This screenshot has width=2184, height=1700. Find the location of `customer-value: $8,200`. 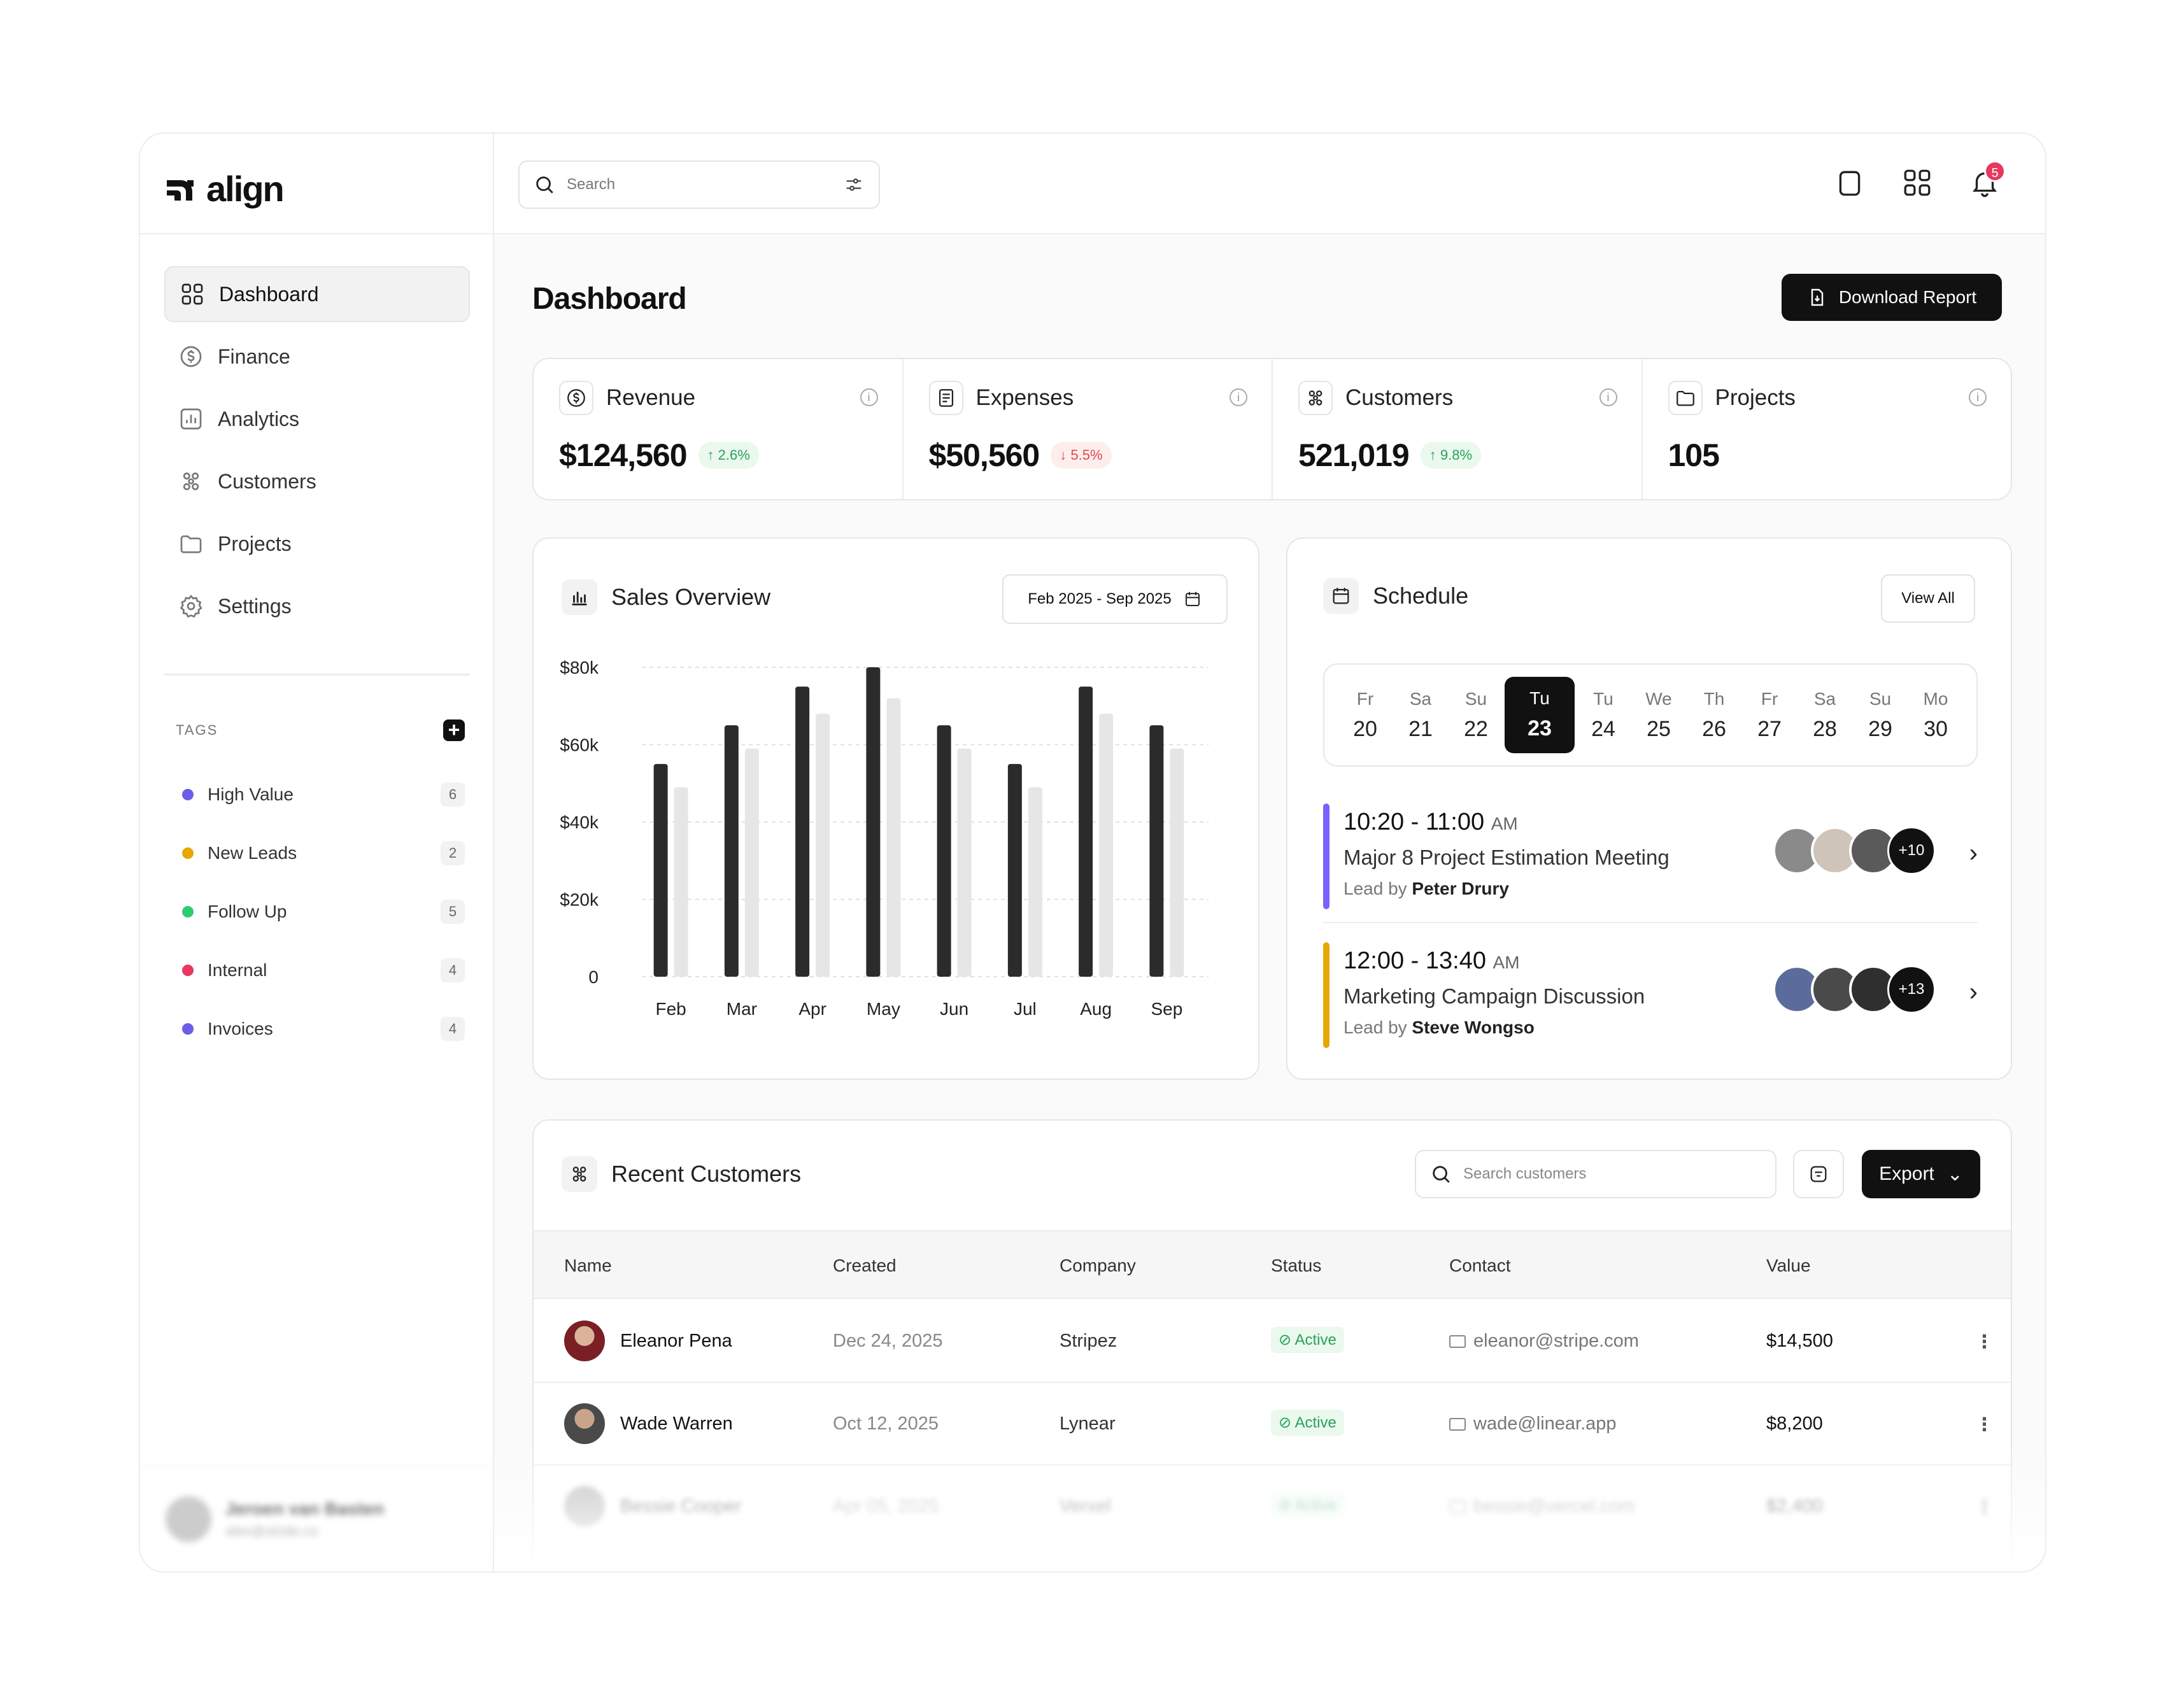

customer-value: $8,200 is located at coordinates (1794, 1423).